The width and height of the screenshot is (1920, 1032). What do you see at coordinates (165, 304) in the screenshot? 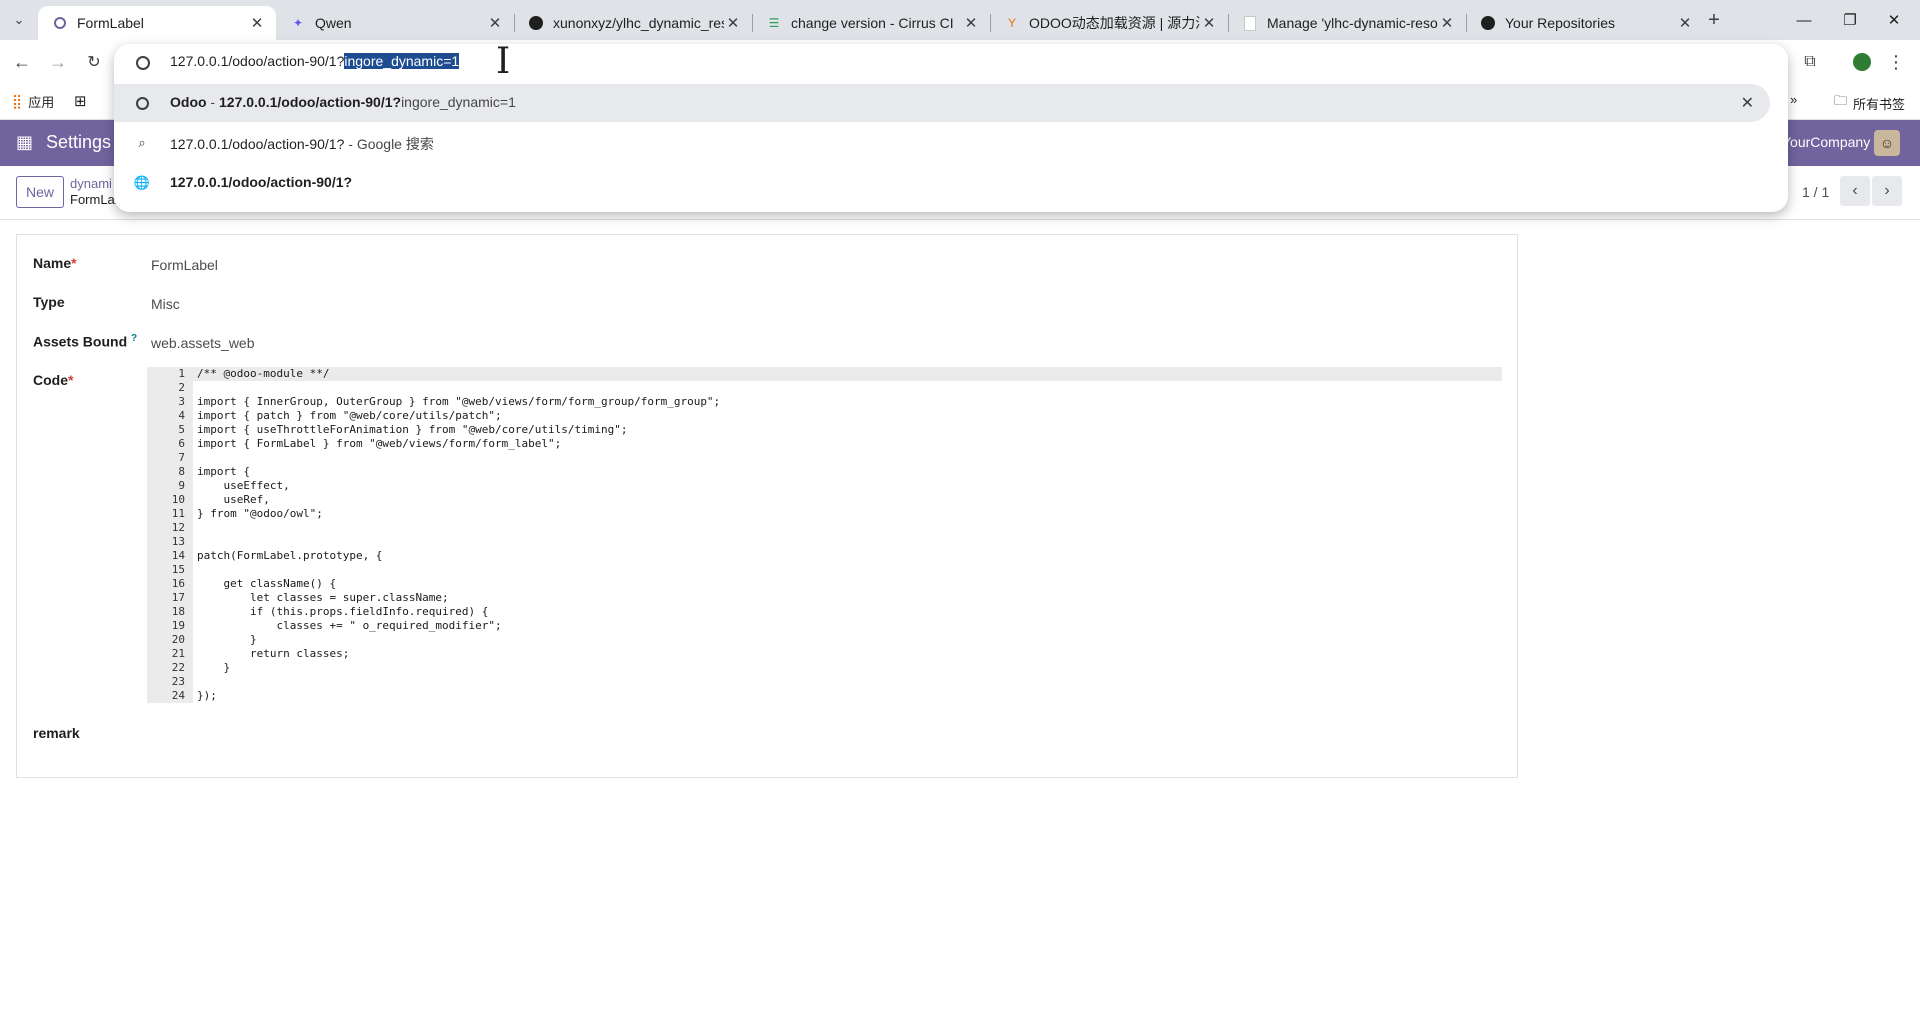
I see `type-field: Misc` at bounding box center [165, 304].